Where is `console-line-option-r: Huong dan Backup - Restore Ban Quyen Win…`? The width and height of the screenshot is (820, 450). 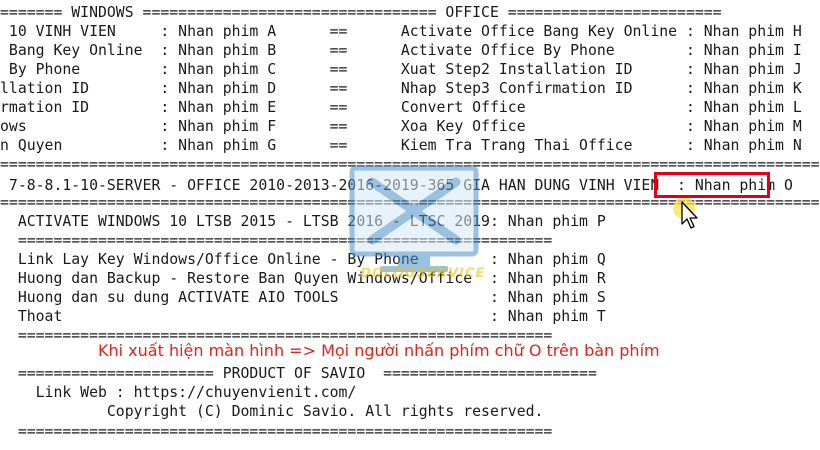
console-line-option-r: Huong dan Backup - Restore Ban Quyen Win… is located at coordinates (303, 278).